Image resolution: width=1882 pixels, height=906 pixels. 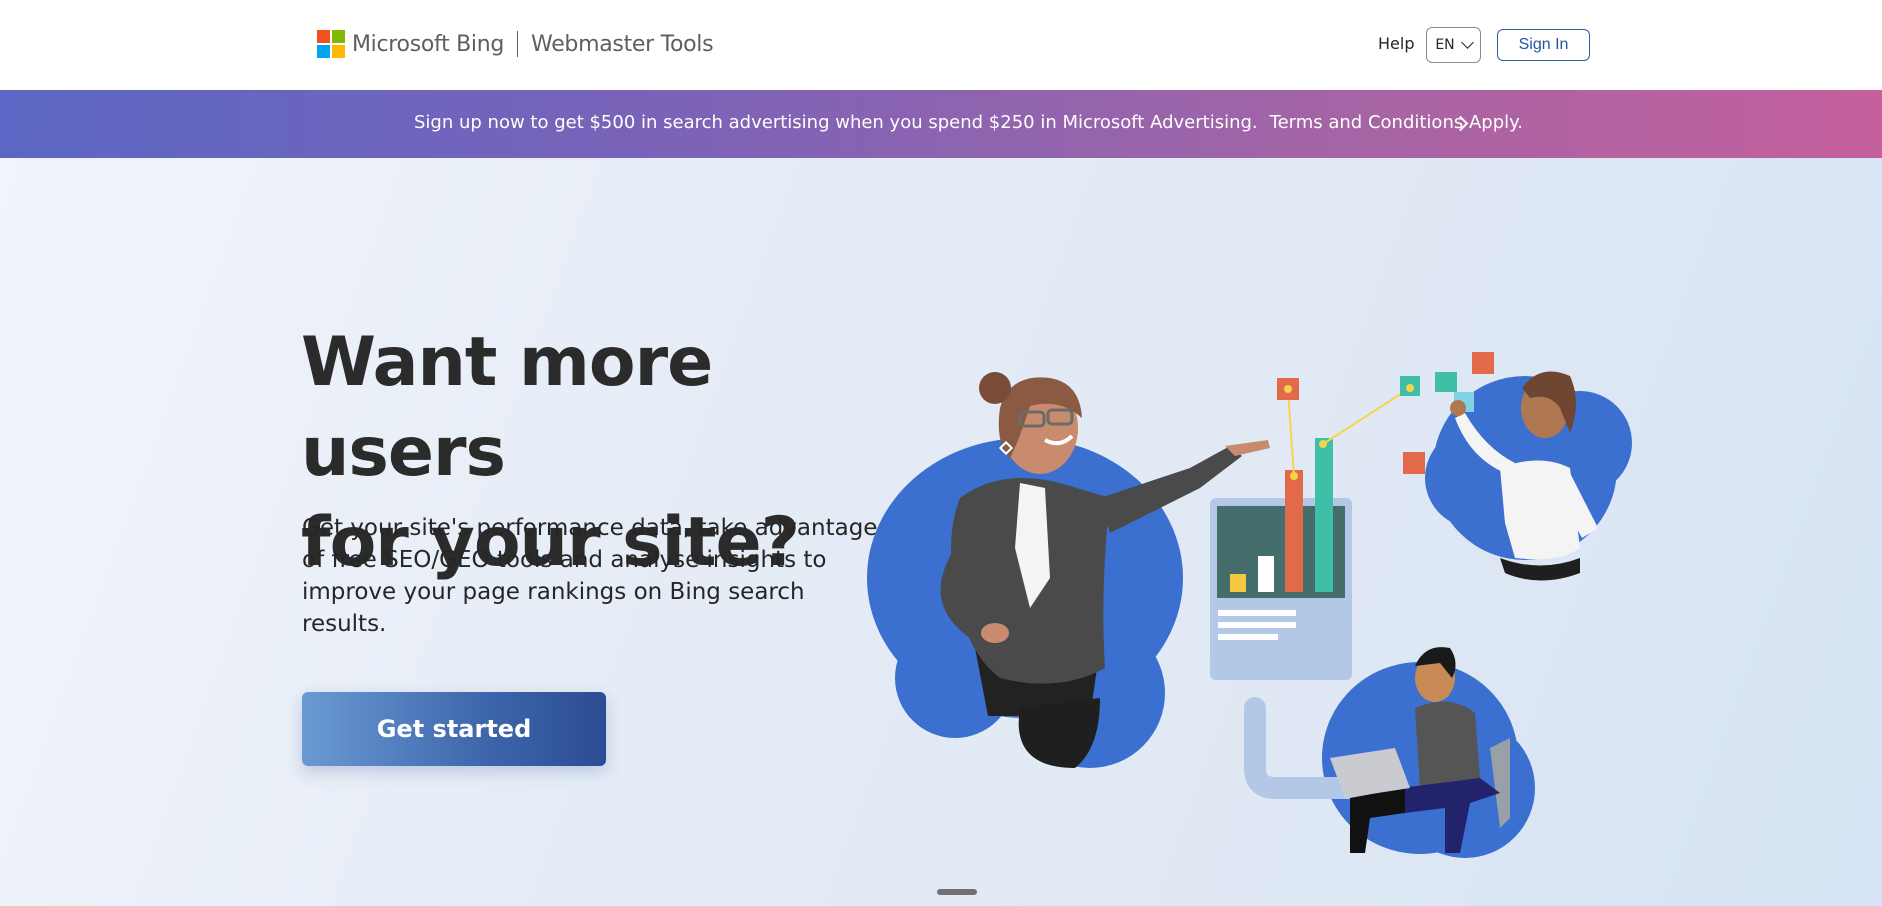 I want to click on logo-square-blue, so click(x=323, y=51).